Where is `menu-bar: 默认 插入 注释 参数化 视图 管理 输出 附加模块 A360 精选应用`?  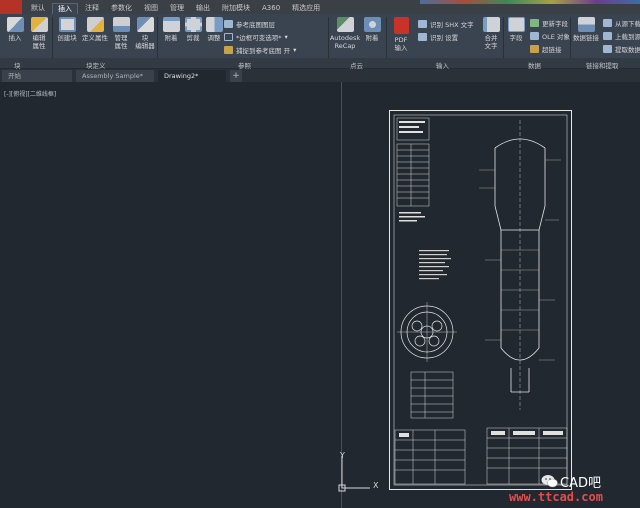
menu-bar: 默认 插入 注释 参数化 视图 管理 输出 附加模块 A360 精选应用 is located at coordinates (320, 7).